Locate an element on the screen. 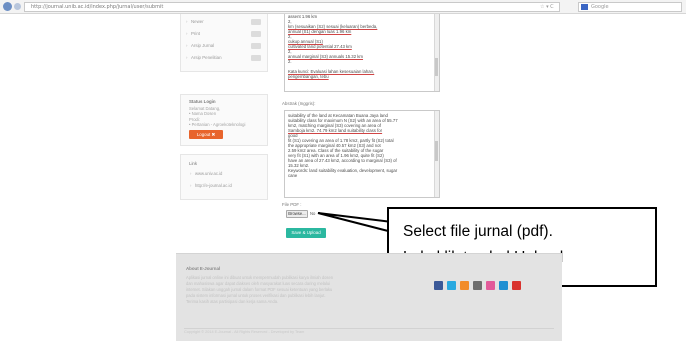 This screenshot has height=341, width=686. linkedin-icon is located at coordinates (503, 285).